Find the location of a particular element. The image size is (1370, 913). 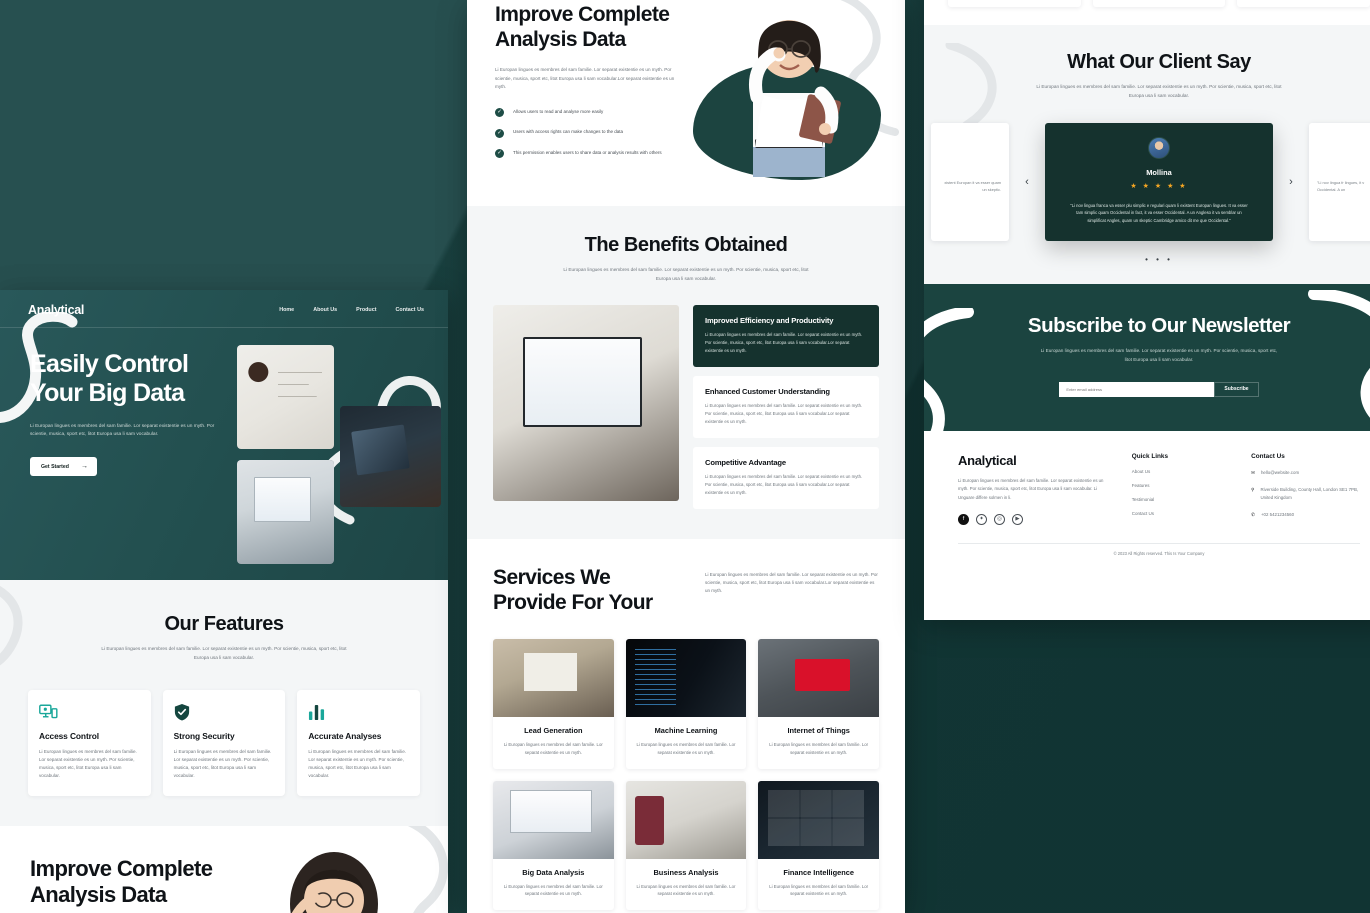

instagram-icon: ◎ is located at coordinates (999, 519).